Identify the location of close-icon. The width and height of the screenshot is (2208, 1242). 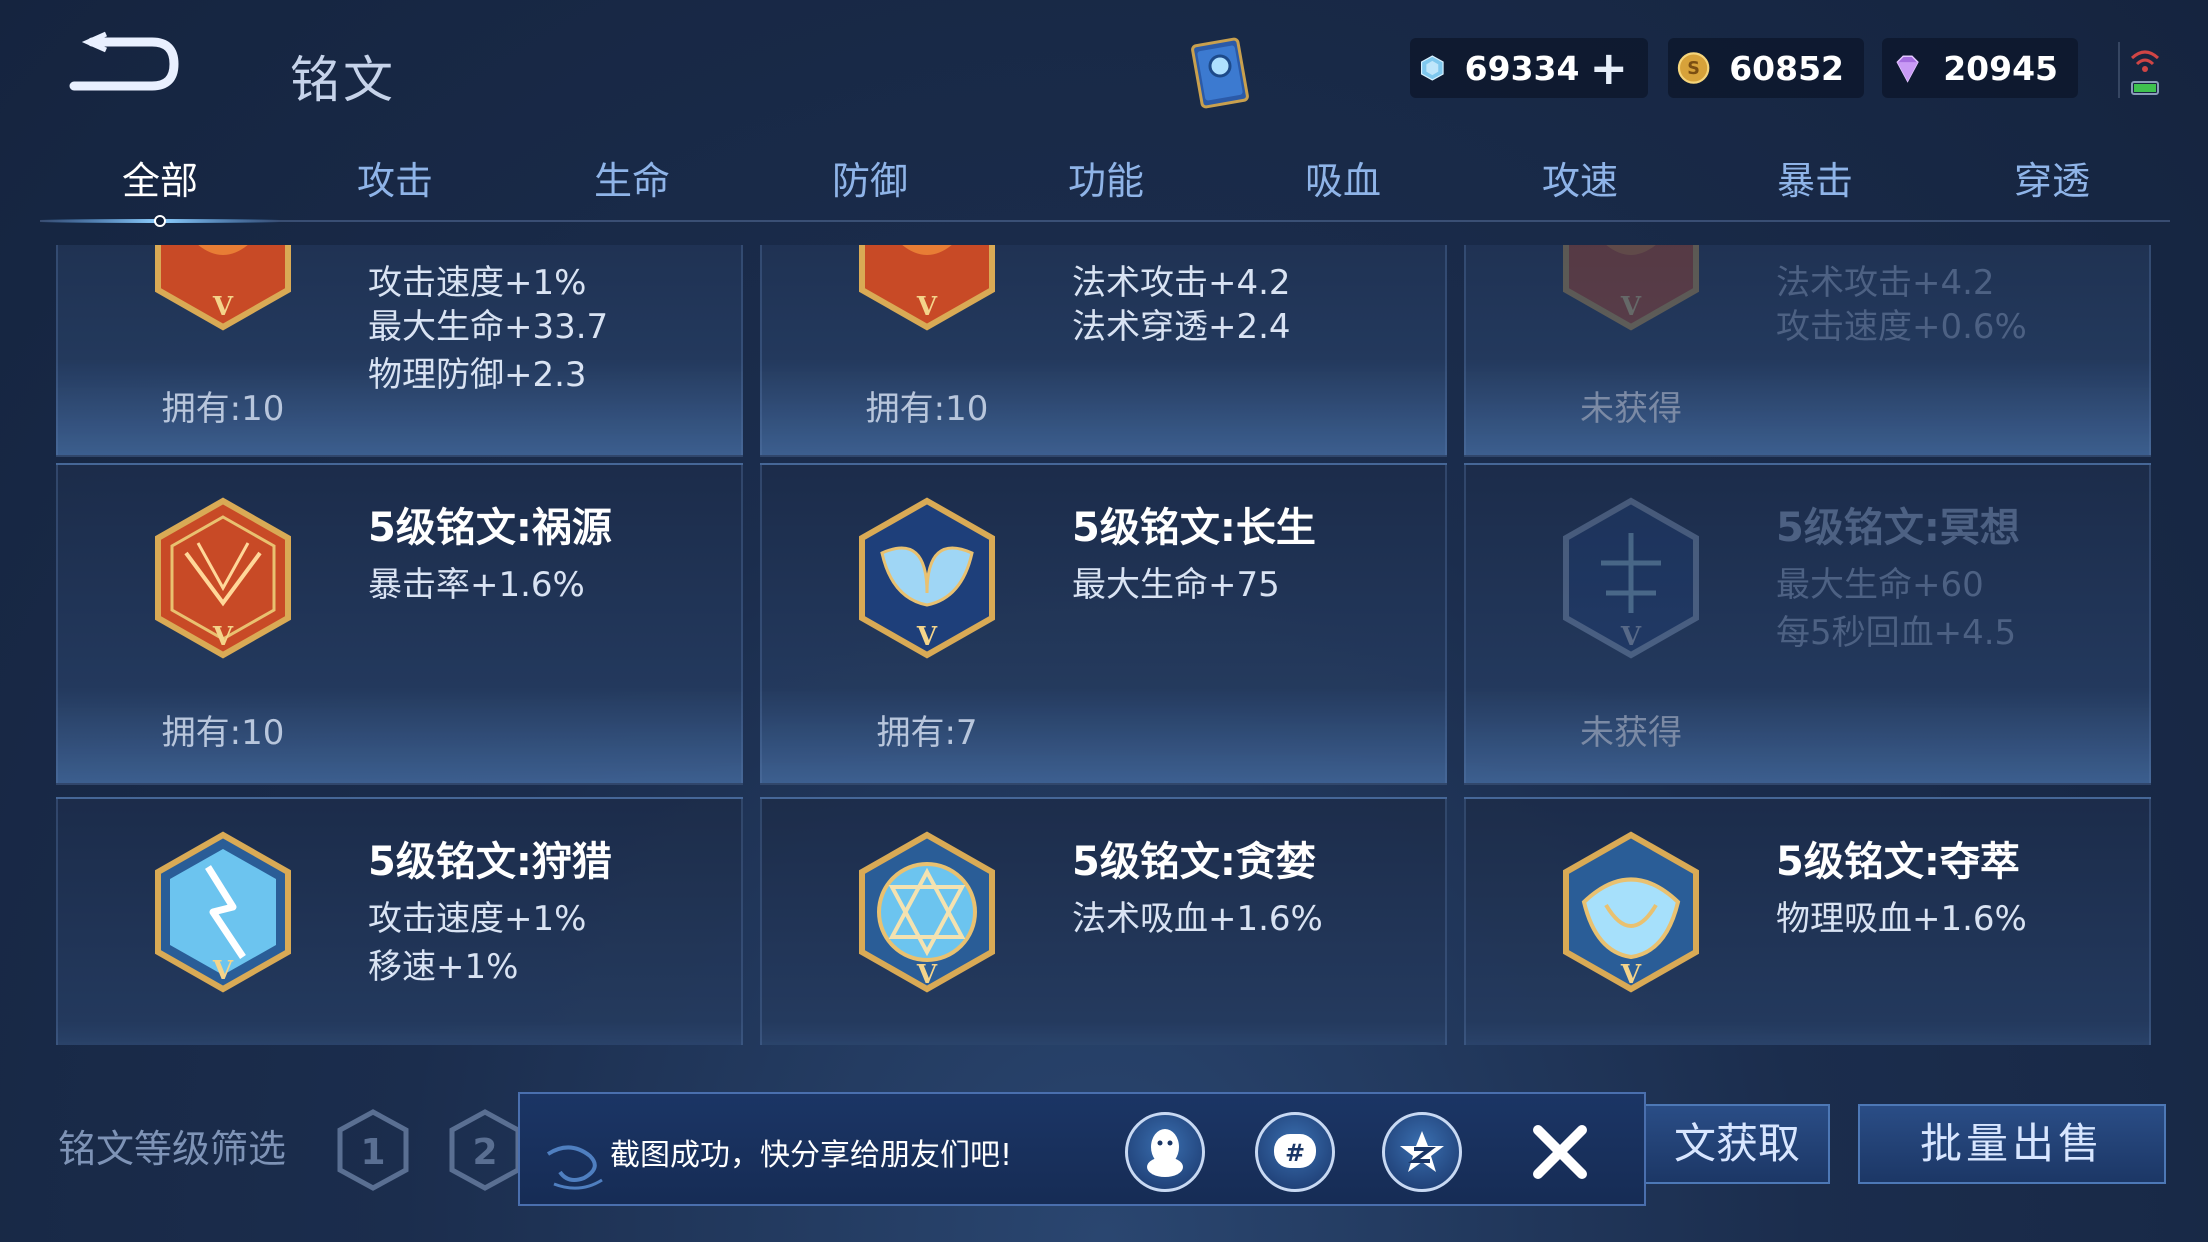
(1560, 1152).